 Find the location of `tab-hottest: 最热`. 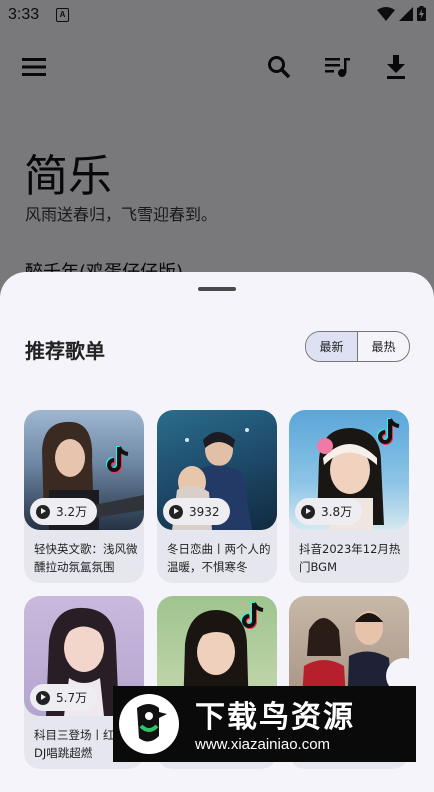

tab-hottest: 最热 is located at coordinates (383, 346).